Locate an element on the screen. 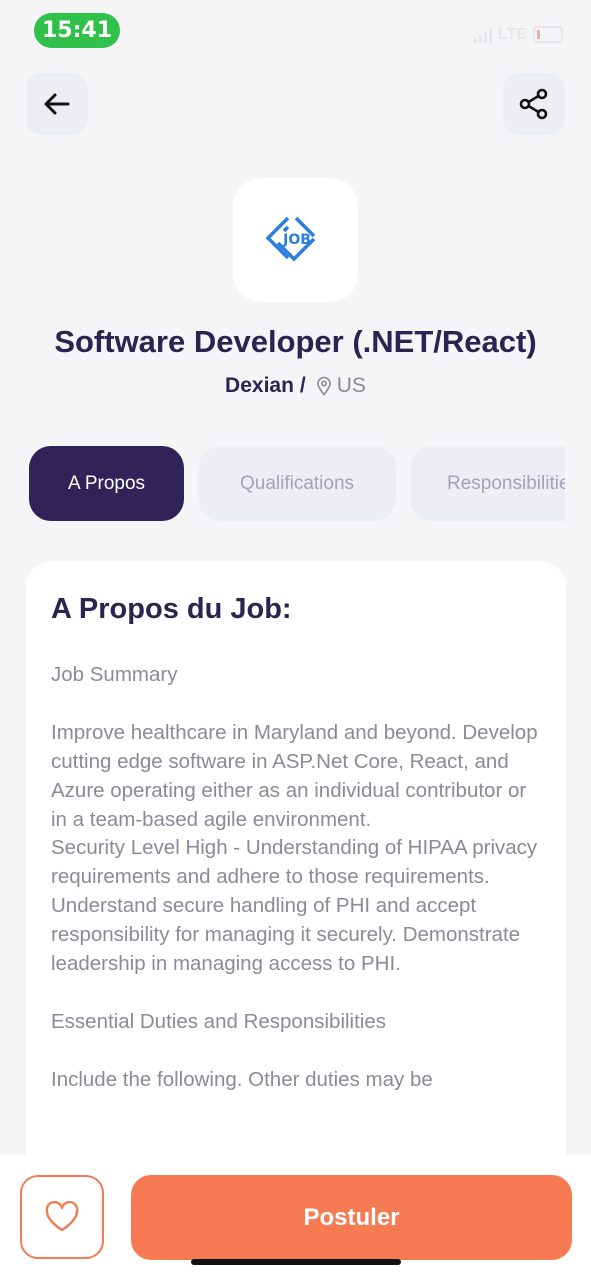  tab-qualifications: Qualifications is located at coordinates (297, 483).